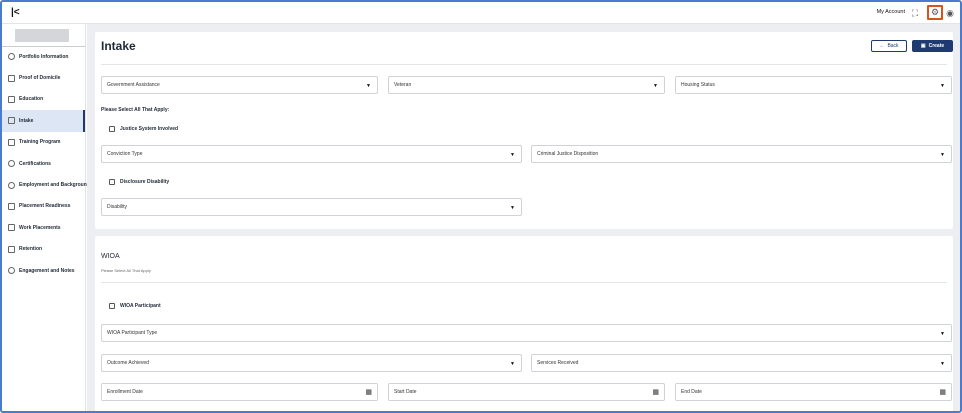 The height and width of the screenshot is (413, 962). Describe the element at coordinates (54, 185) in the screenshot. I see `sidebar-item-label: Employment and Background` at that location.